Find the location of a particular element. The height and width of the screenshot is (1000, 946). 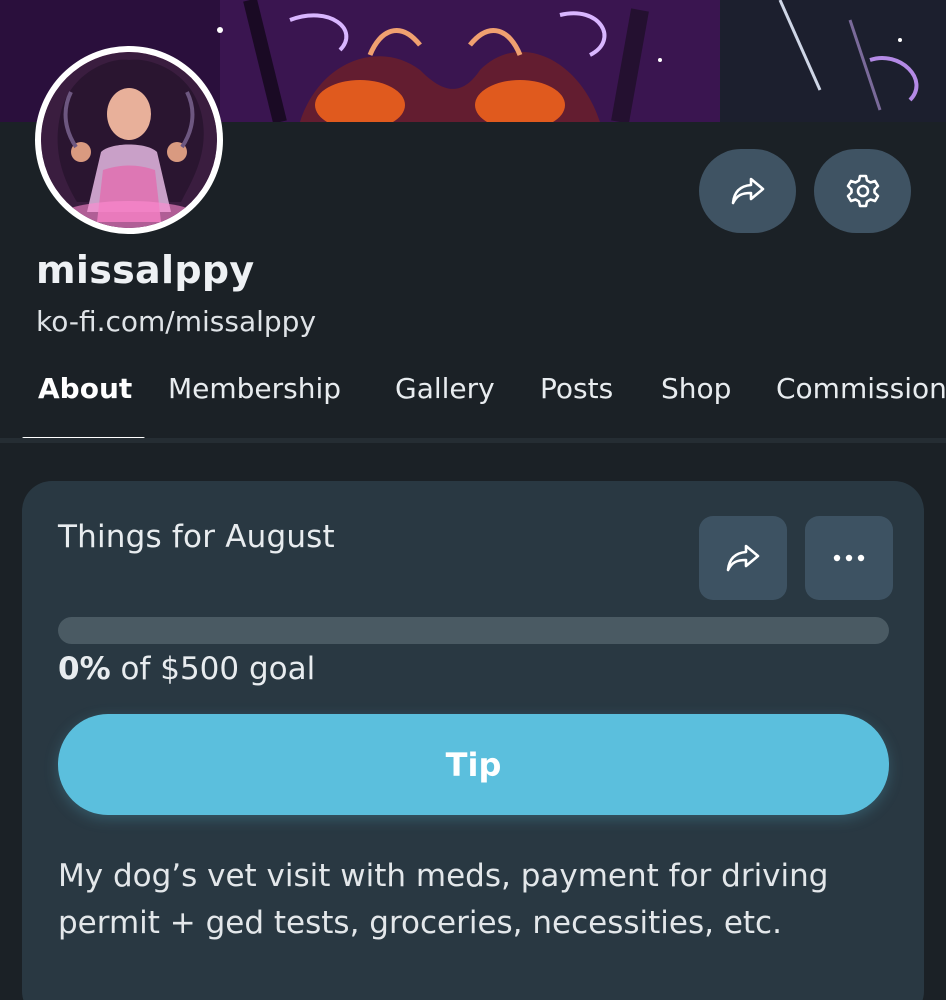

tab-about: About is located at coordinates (85, 388).